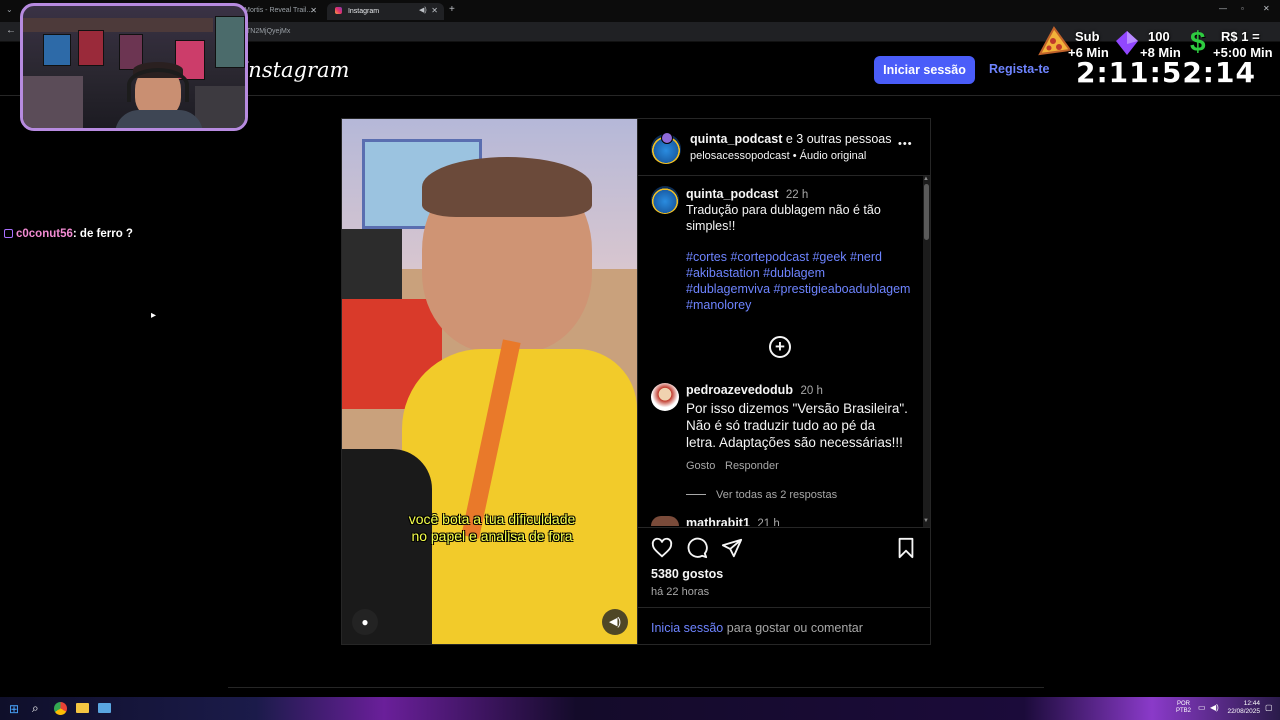 The image size is (1280, 720). Describe the element at coordinates (662, 550) in the screenshot. I see `like-heart-icon` at that location.